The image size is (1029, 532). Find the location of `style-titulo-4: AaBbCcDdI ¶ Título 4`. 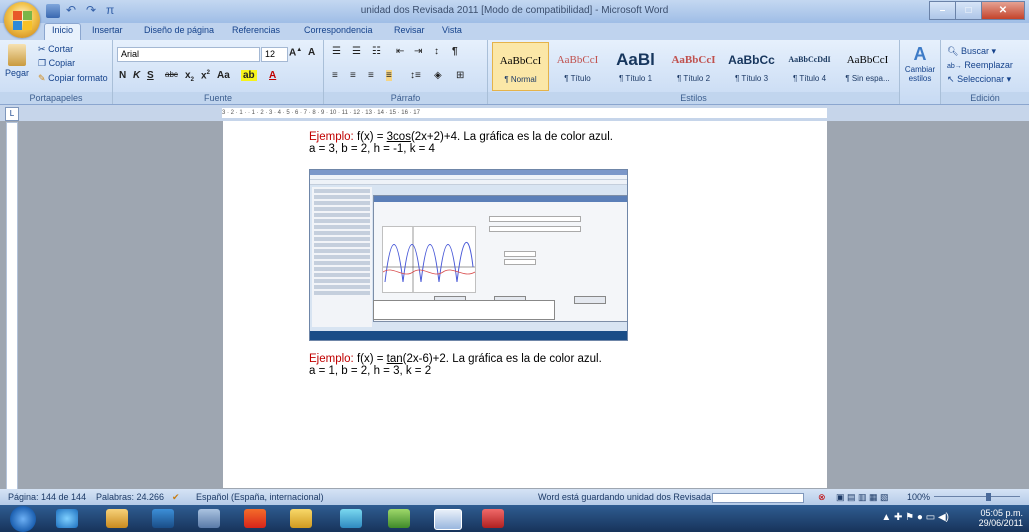

style-titulo-4: AaBbCcDdI ¶ Título 4 is located at coordinates (809, 65).